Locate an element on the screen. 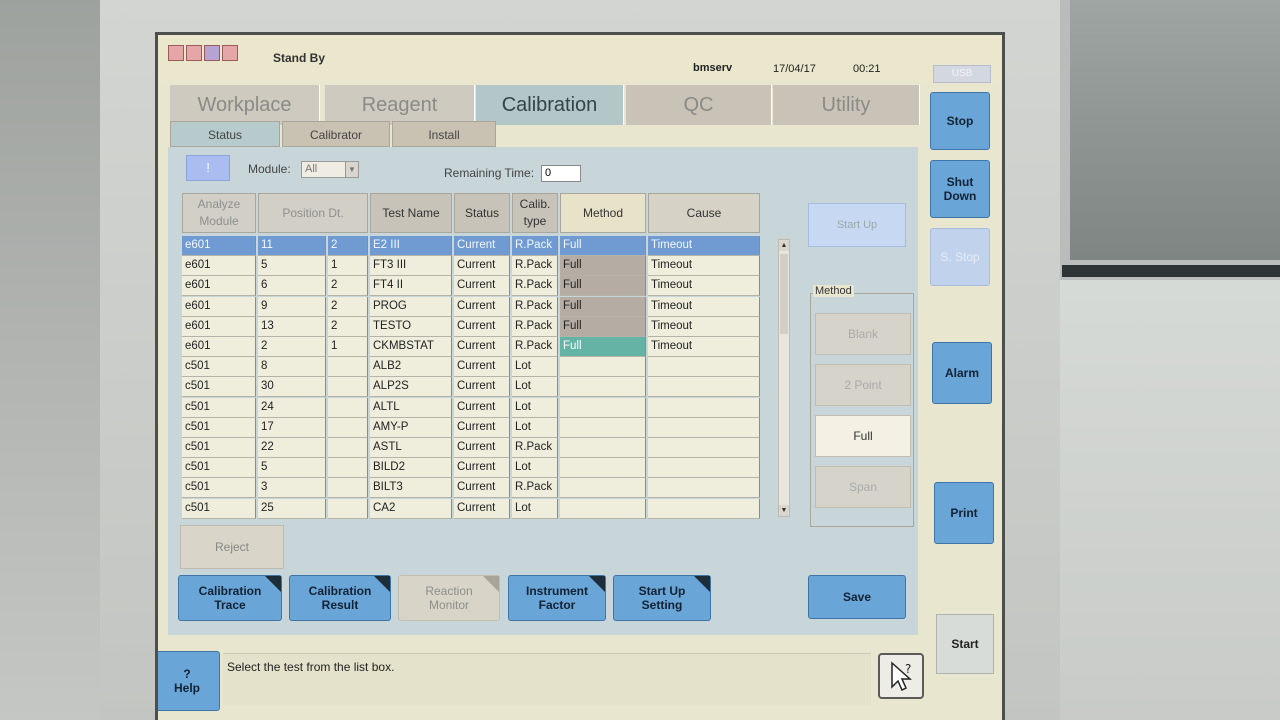  save-button: Save is located at coordinates (857, 597).